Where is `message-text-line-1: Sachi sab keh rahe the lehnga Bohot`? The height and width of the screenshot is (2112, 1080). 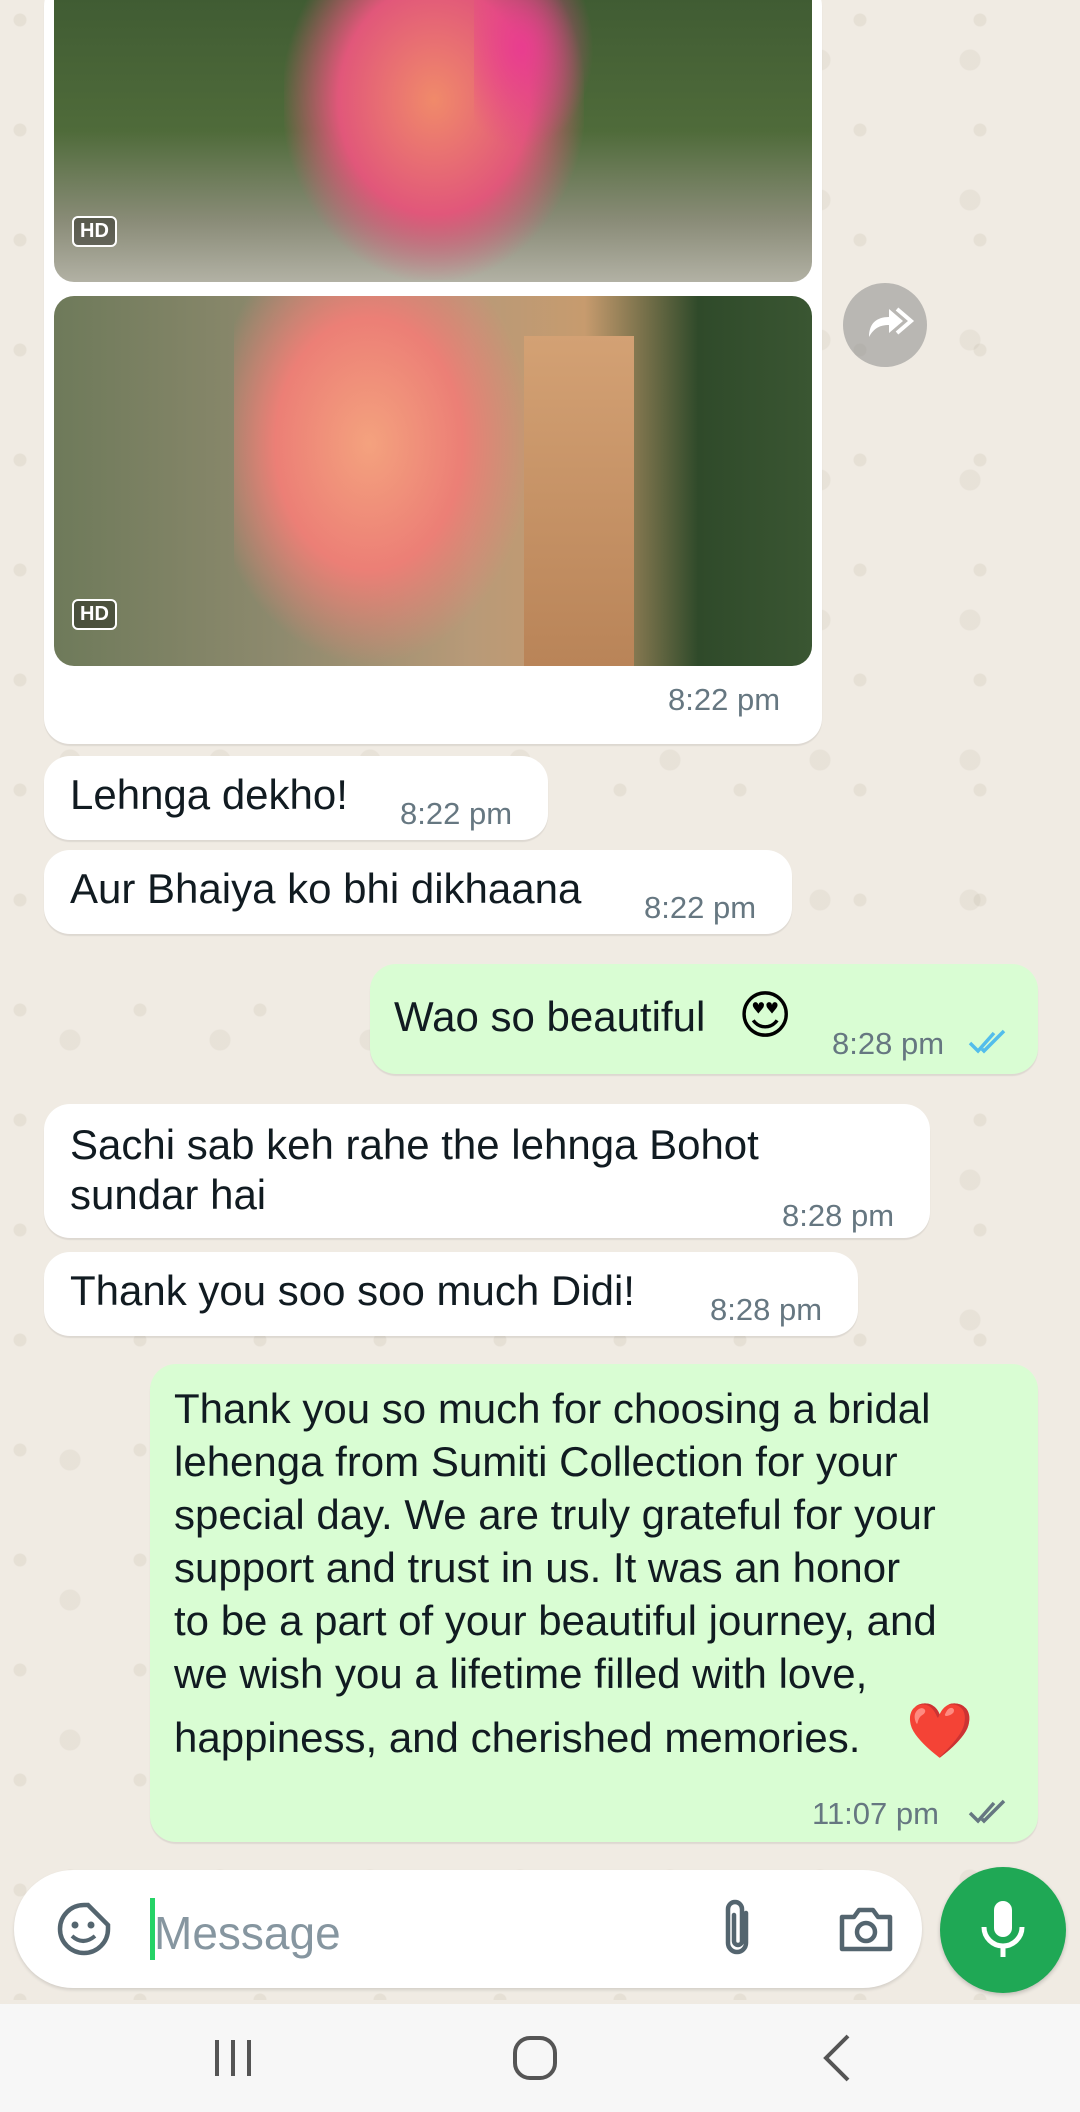
message-text-line-1: Sachi sab keh rahe the lehnga Bohot is located at coordinates (414, 1144).